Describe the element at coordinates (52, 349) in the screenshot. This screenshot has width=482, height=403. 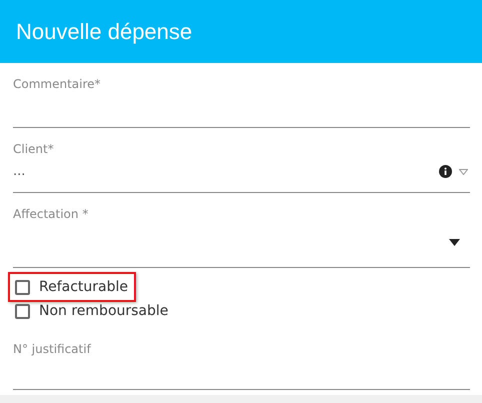
I see `field-label: N° justificatif` at that location.